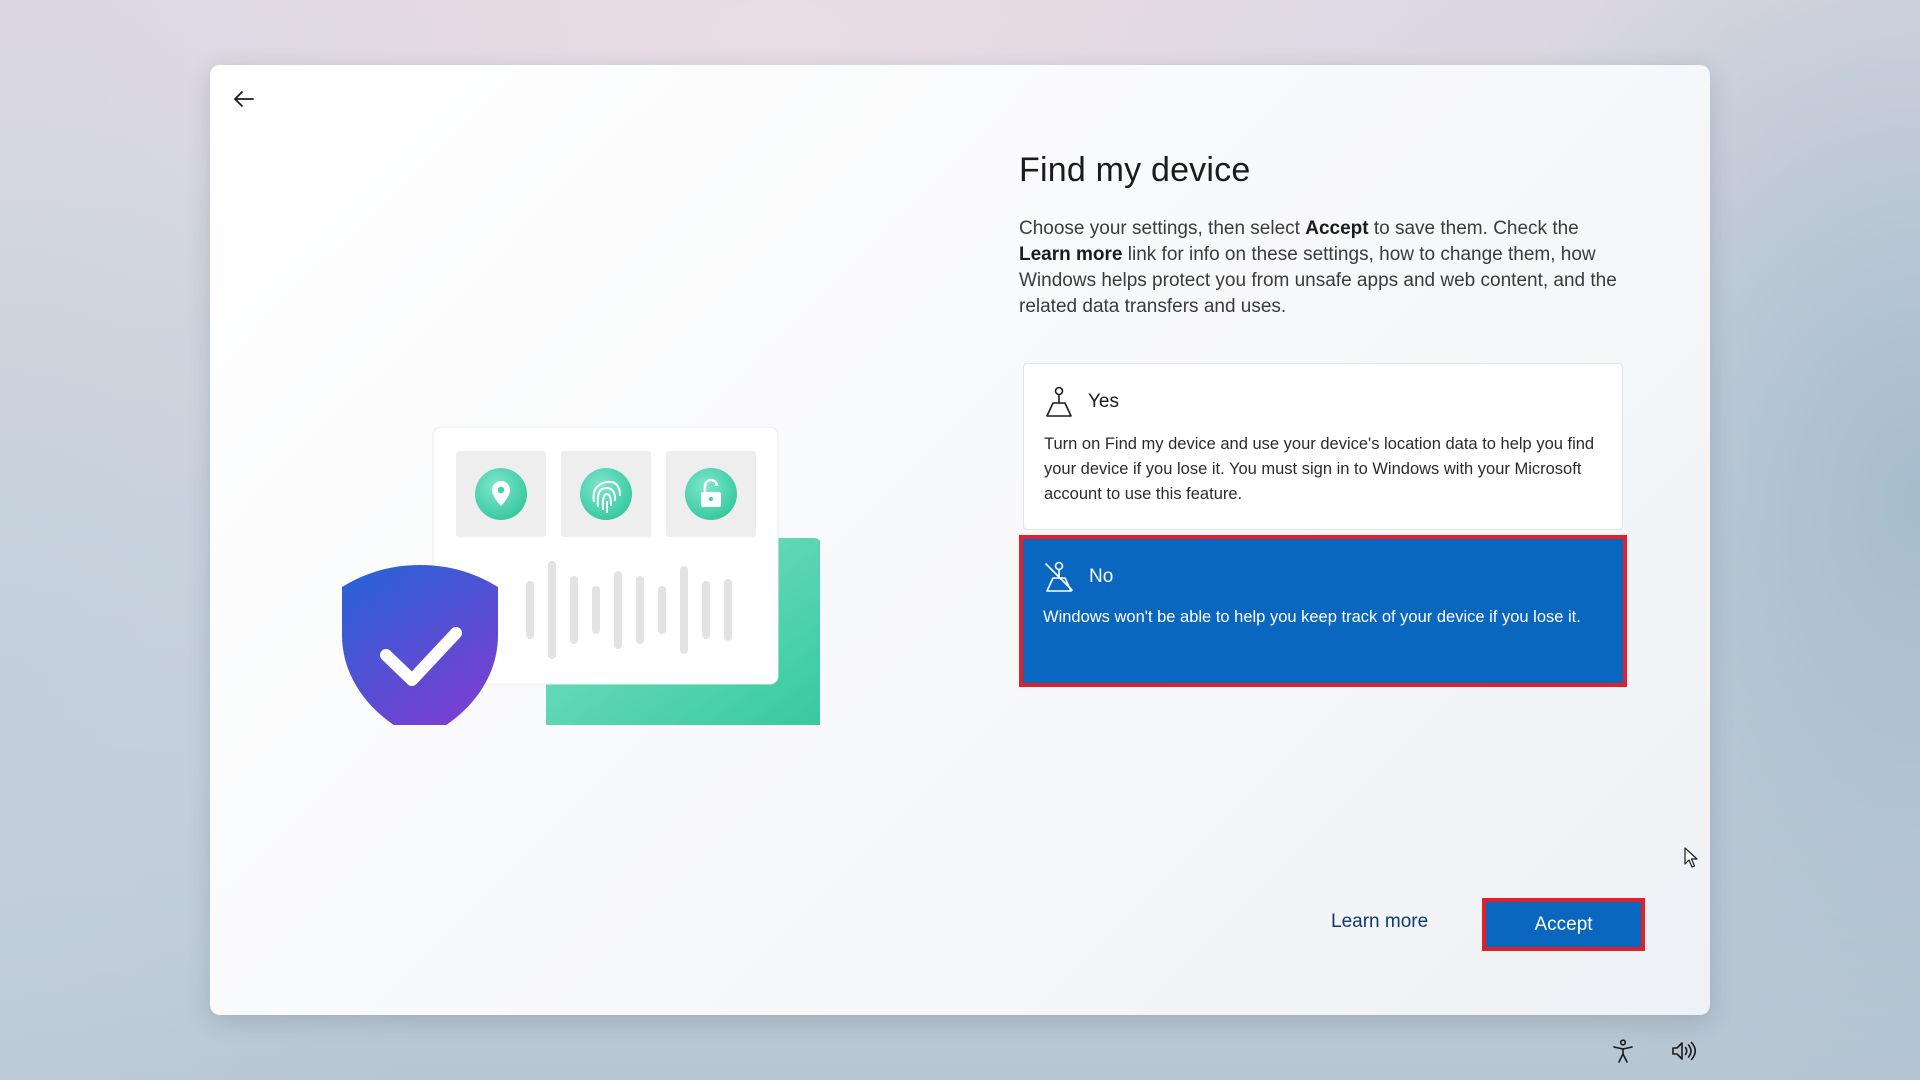 The width and height of the screenshot is (1920, 1080). Describe the element at coordinates (1623, 1051) in the screenshot. I see `accessibility-icon` at that location.